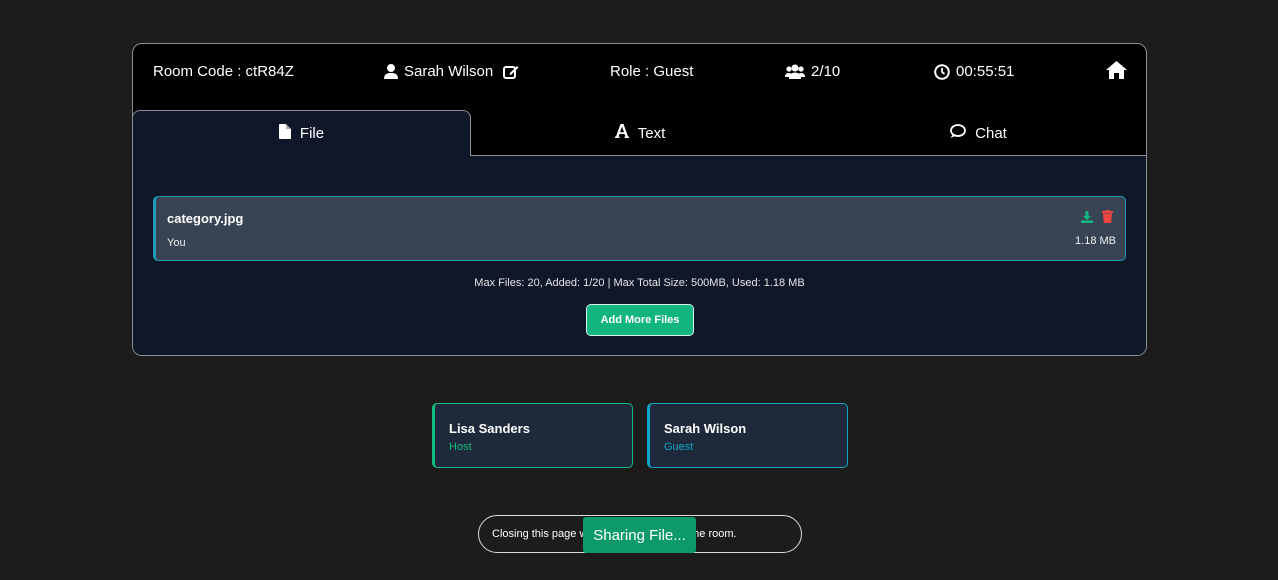 The width and height of the screenshot is (1278, 580). What do you see at coordinates (705, 428) in the screenshot?
I see `member-name: Sarah Wilson` at bounding box center [705, 428].